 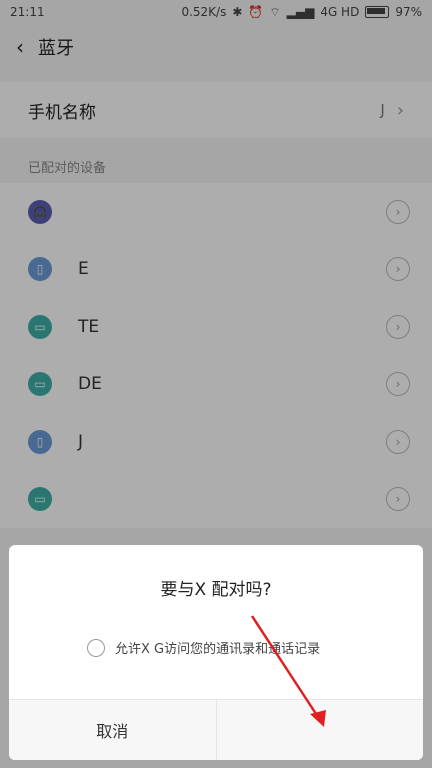 What do you see at coordinates (96, 647) in the screenshot?
I see `permission-checkbox` at bounding box center [96, 647].